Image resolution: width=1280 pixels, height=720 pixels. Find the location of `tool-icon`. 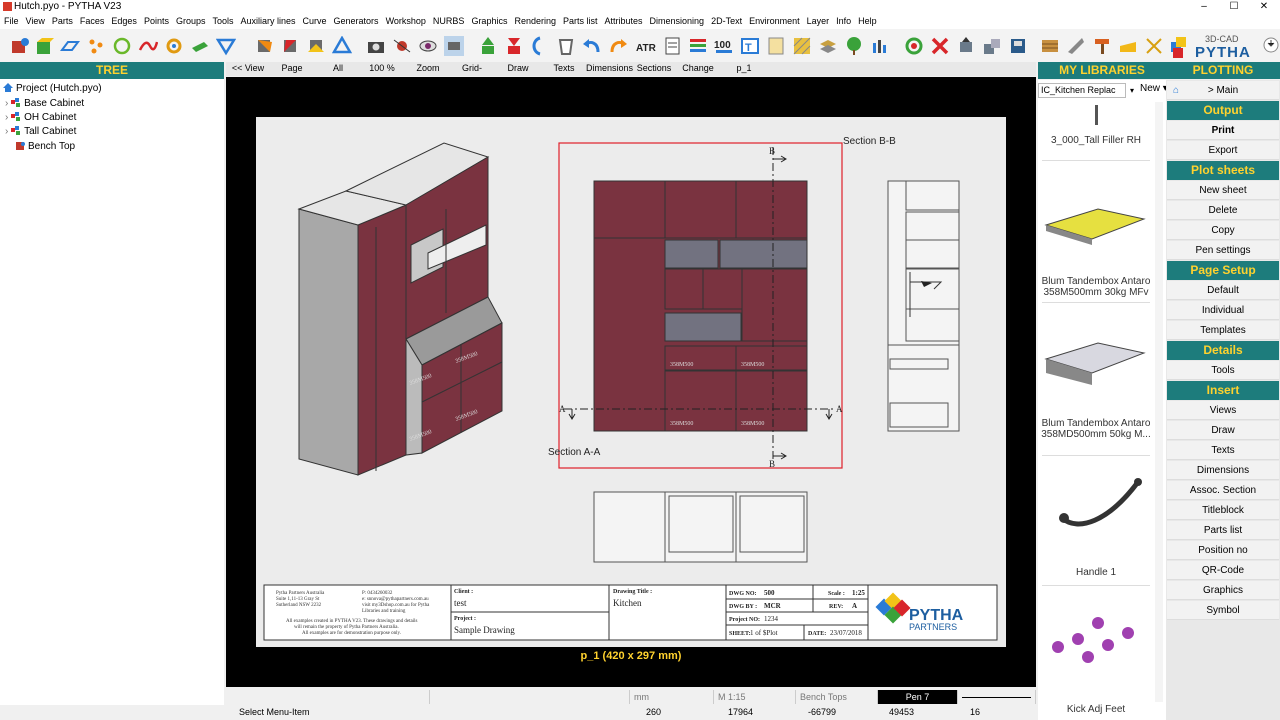

tool-icon is located at coordinates (200, 46).